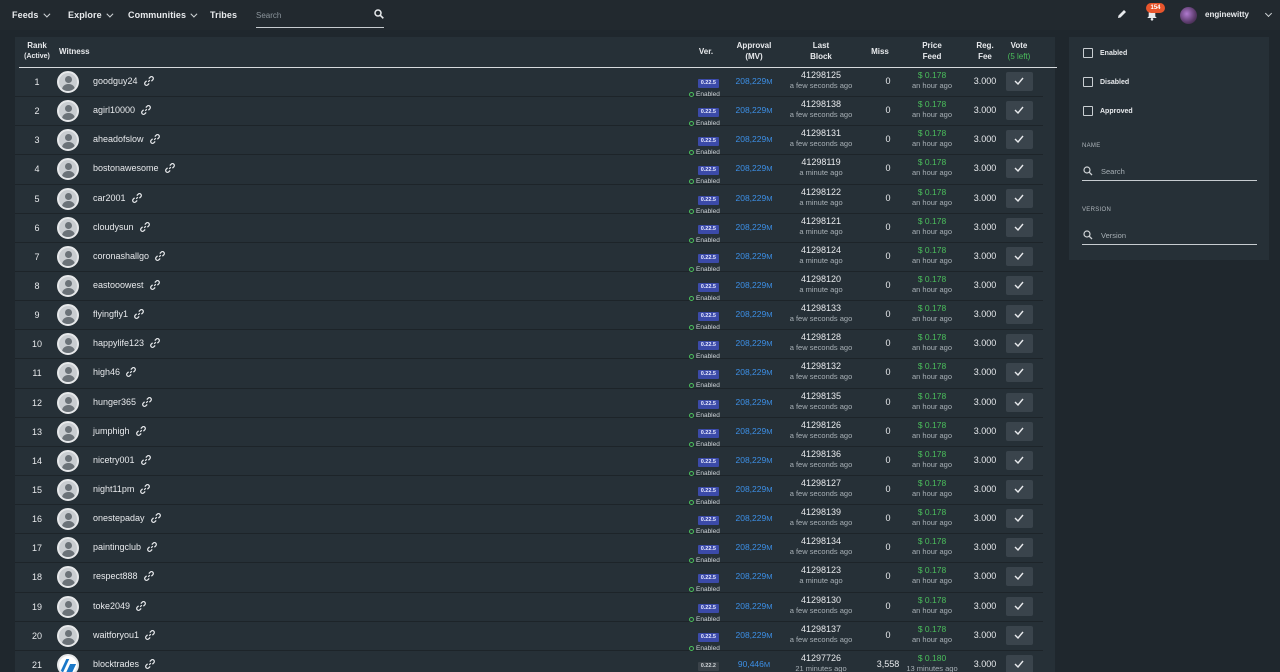 The image size is (1280, 672). I want to click on enabled-checkbox, so click(1088, 53).